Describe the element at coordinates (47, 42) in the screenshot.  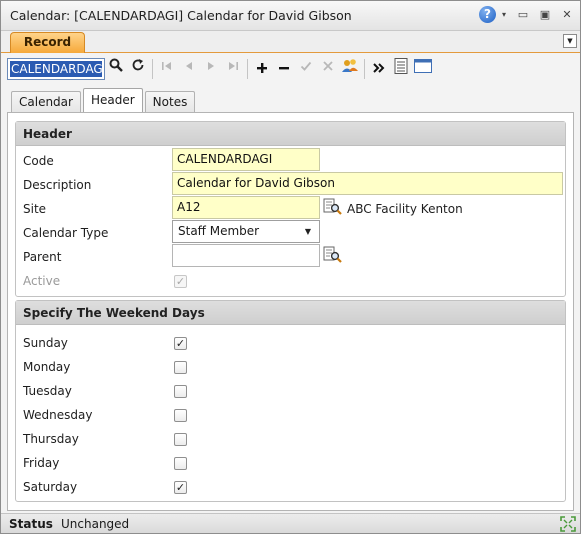
I see `tab-record: Record` at that location.